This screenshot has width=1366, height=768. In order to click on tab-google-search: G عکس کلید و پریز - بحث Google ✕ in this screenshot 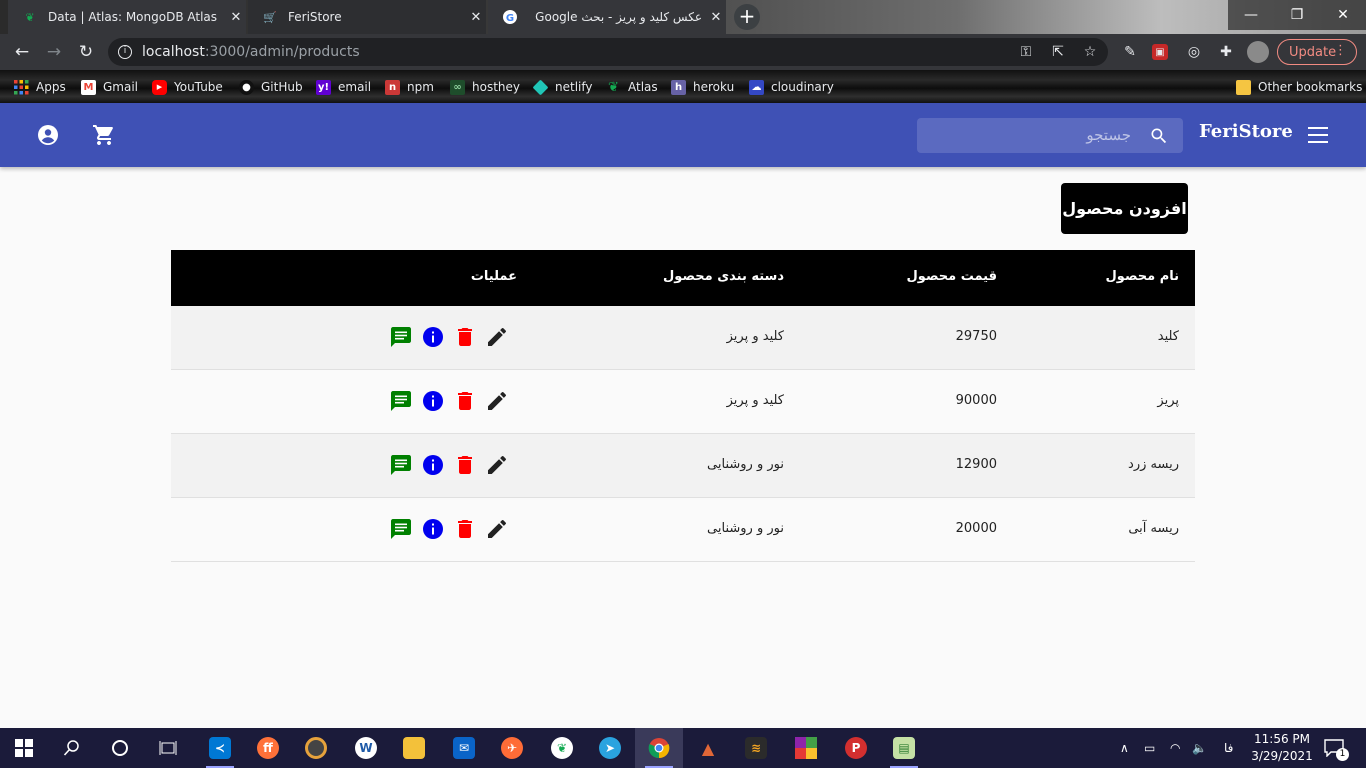, I will do `click(607, 17)`.